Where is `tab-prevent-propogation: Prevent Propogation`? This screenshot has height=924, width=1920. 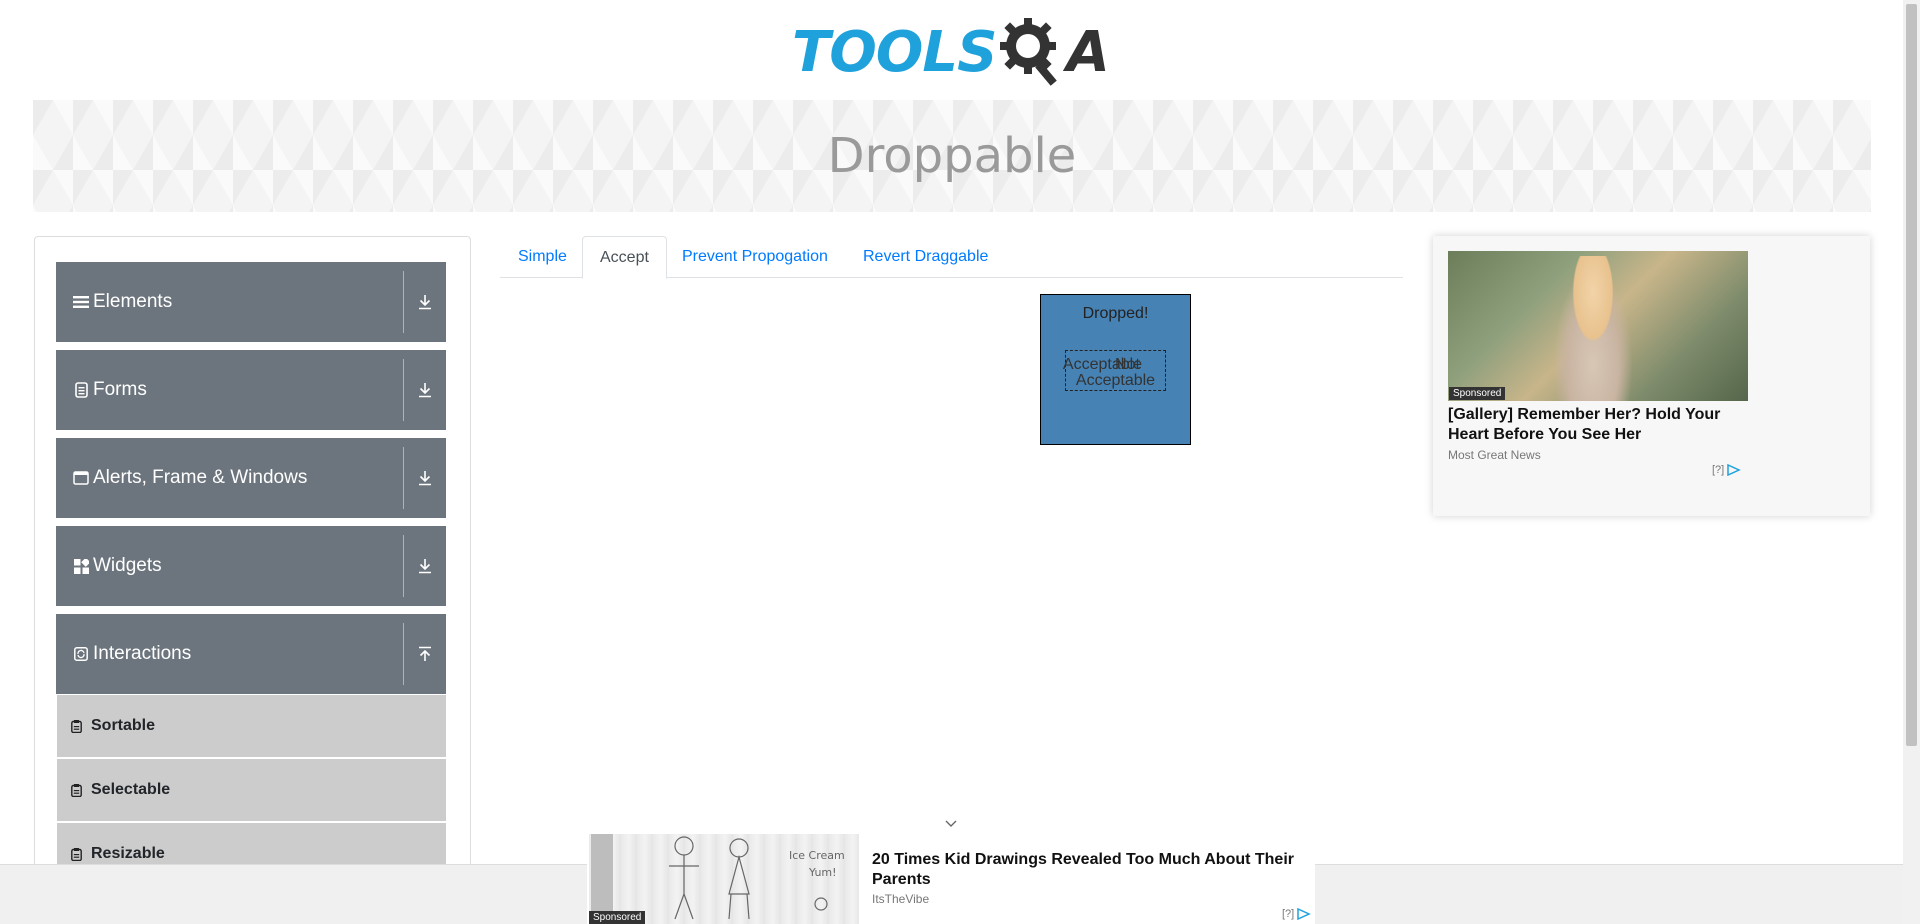
tab-prevent-propogation: Prevent Propogation is located at coordinates (755, 257).